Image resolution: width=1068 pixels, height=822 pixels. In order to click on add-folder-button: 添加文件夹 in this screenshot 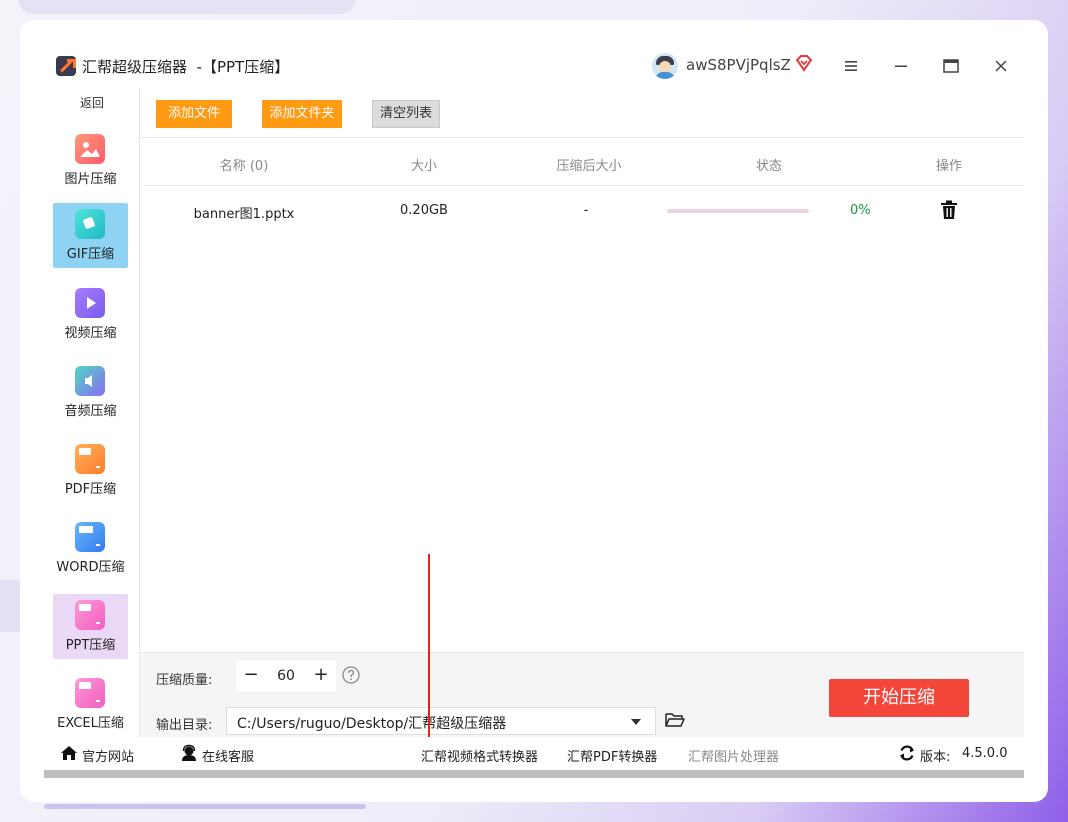, I will do `click(302, 114)`.